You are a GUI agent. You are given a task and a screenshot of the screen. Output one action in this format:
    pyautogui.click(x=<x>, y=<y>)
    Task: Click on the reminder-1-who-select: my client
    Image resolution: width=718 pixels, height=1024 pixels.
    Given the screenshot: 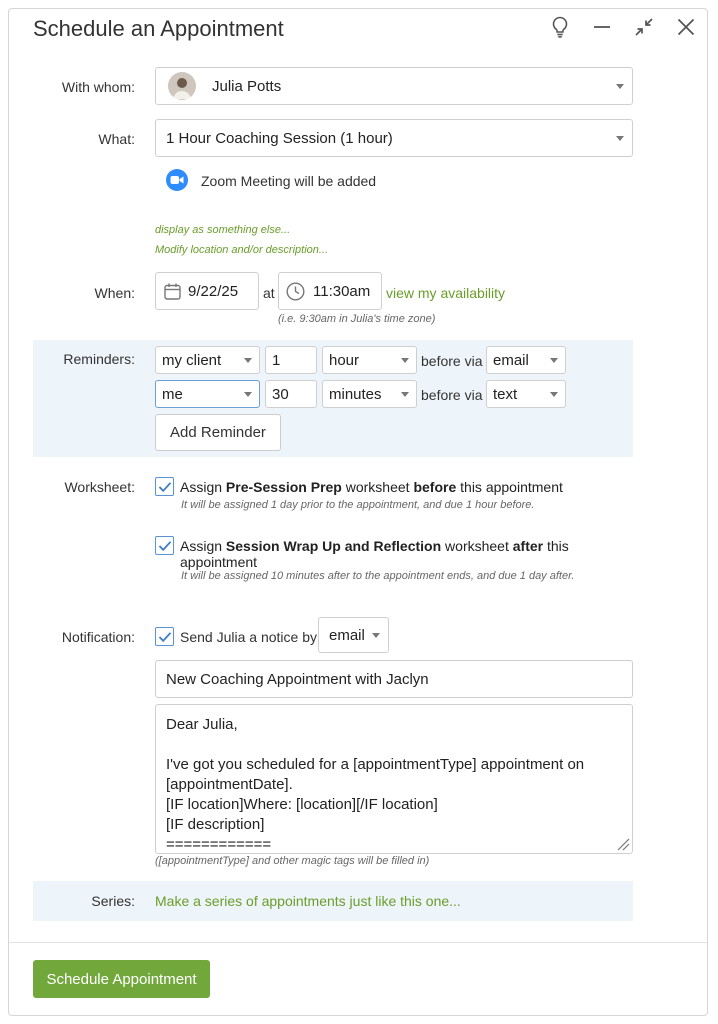 What is the action you would take?
    pyautogui.click(x=207, y=360)
    